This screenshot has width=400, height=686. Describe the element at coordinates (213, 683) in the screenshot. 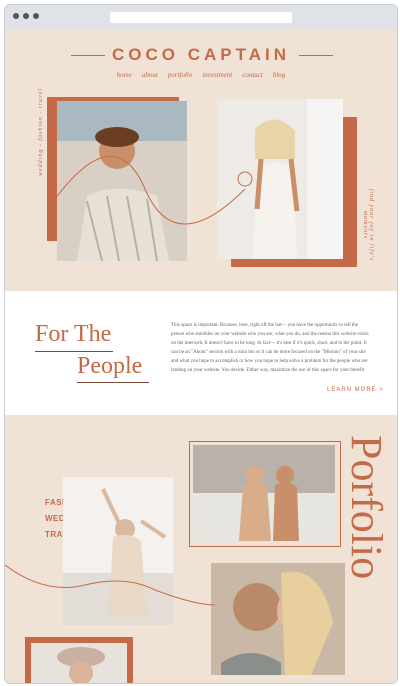

I see `bottom-grey-strip` at that location.